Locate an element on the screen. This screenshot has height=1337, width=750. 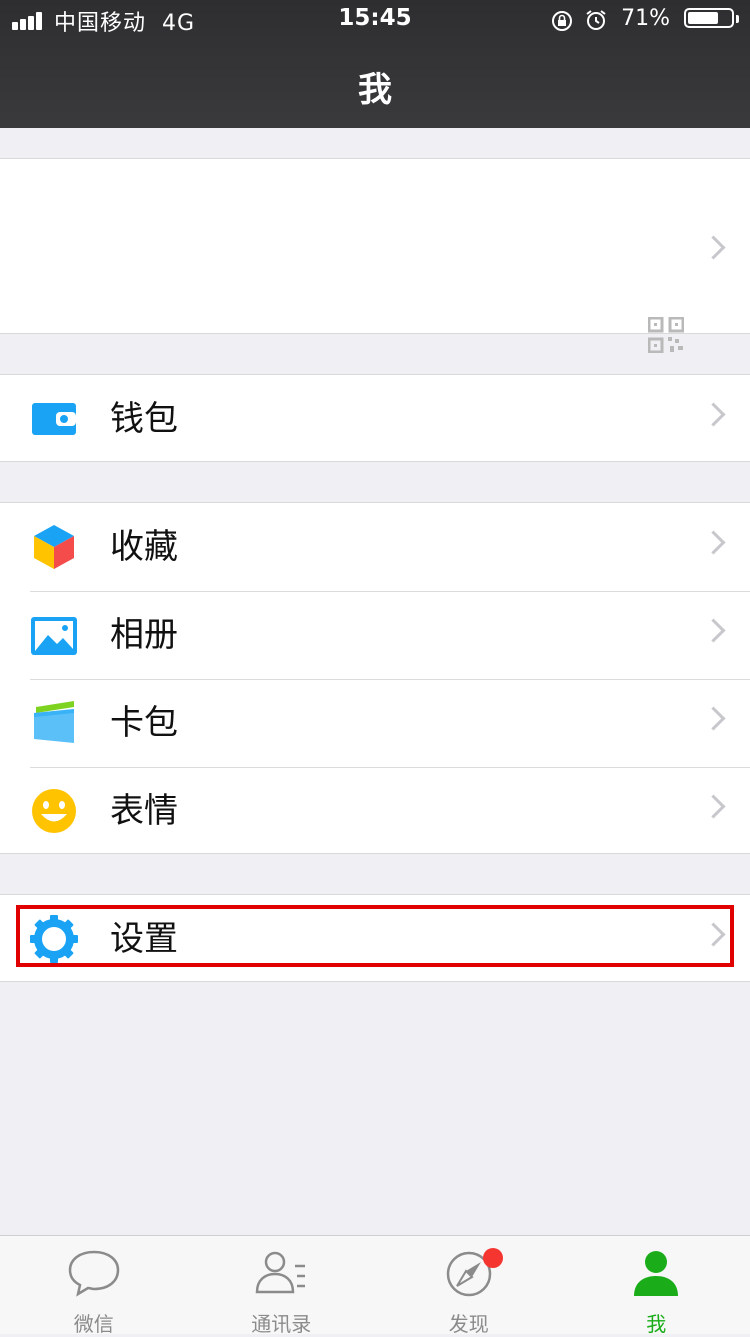
menu-item-label: 表情 is located at coordinates (144, 811).